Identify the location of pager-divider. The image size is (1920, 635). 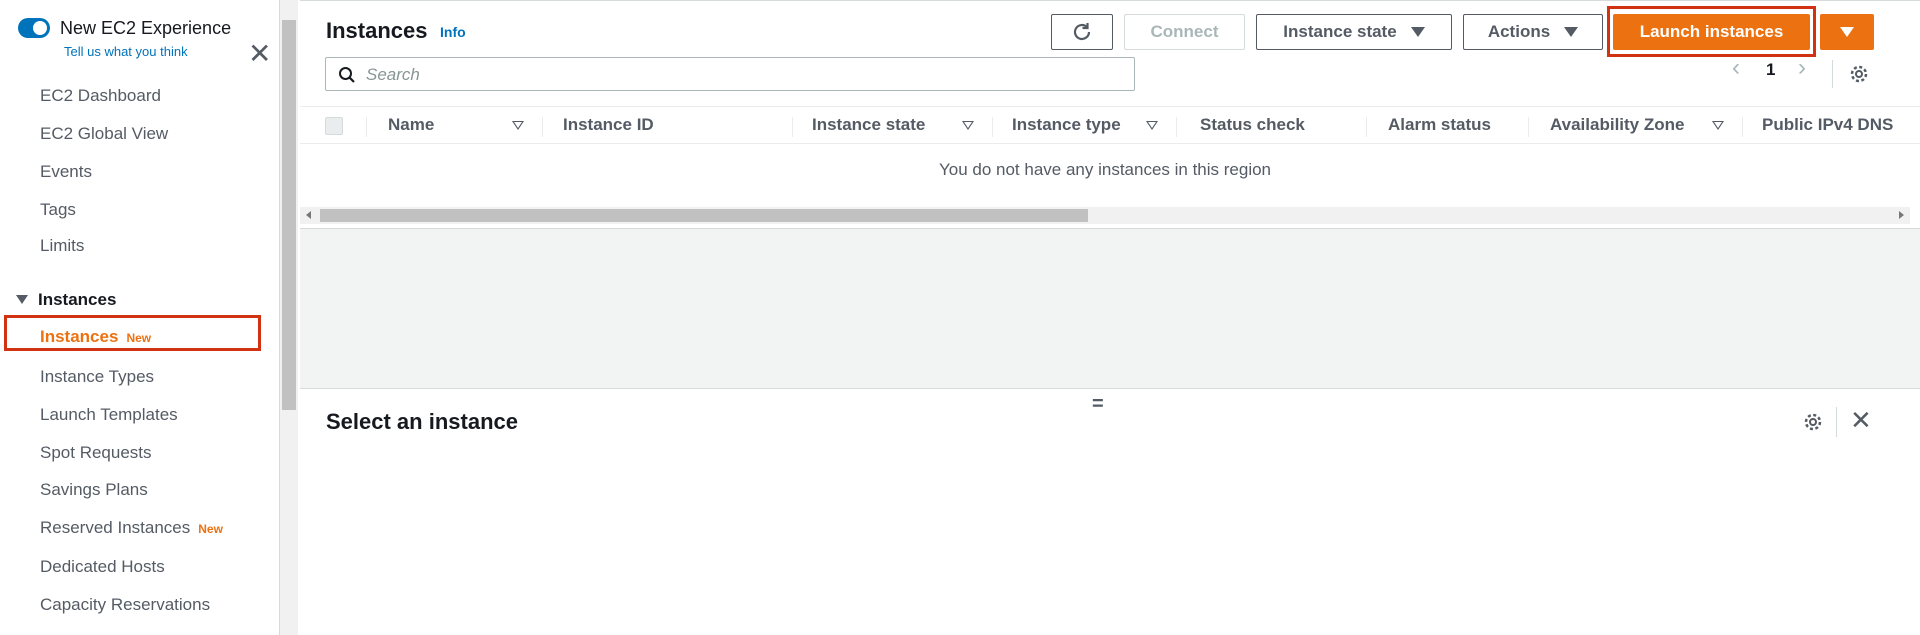
(1832, 74).